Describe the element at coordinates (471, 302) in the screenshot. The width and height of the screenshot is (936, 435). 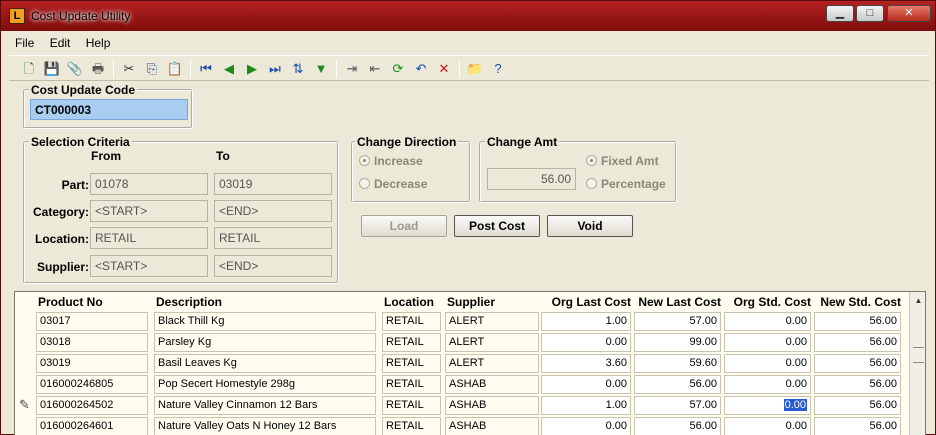
I see `column-header-supplier: Supplier` at that location.